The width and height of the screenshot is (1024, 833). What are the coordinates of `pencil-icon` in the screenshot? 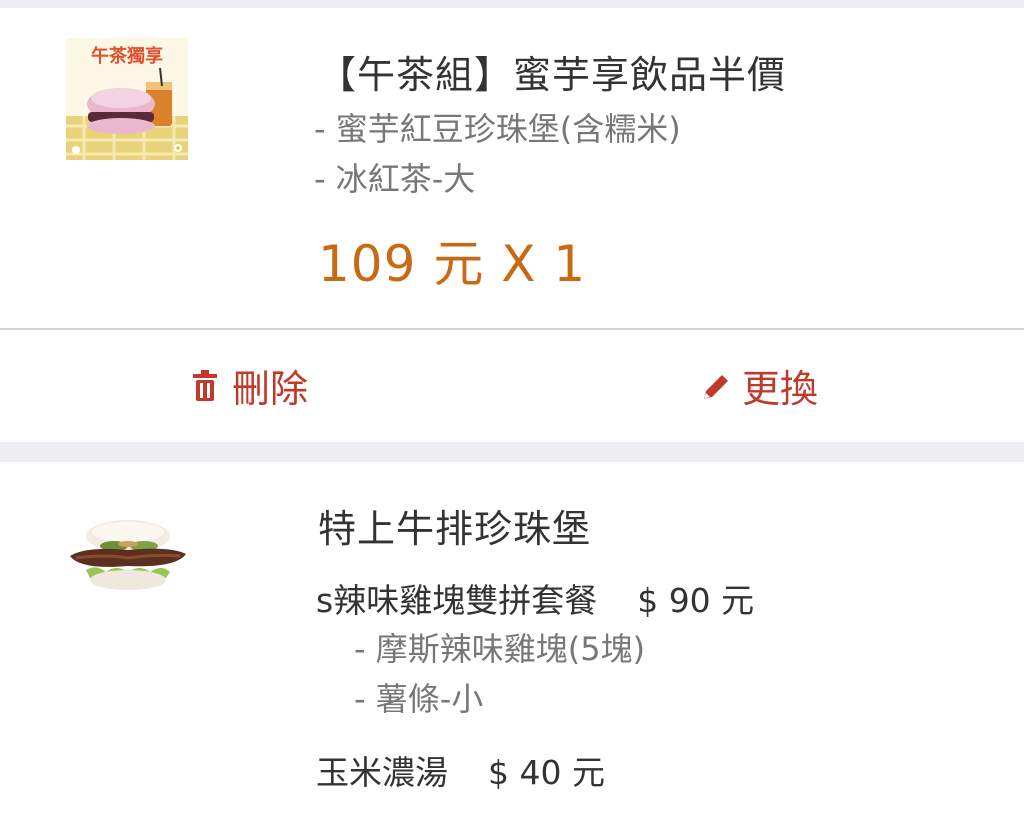 It's located at (715, 385).